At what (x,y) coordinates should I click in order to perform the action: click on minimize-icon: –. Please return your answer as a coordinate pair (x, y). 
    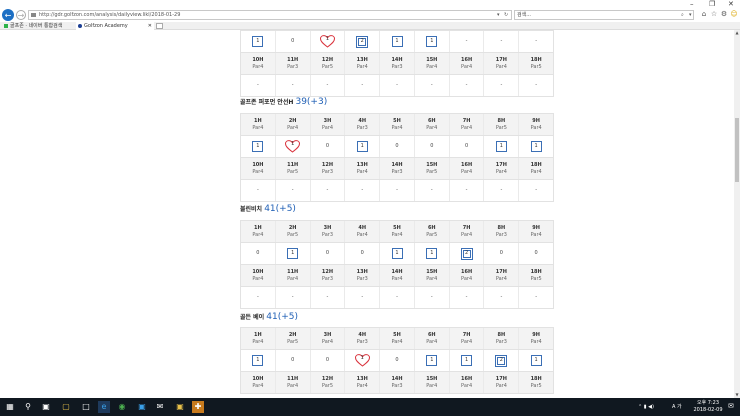
    Looking at the image, I should click on (692, 4).